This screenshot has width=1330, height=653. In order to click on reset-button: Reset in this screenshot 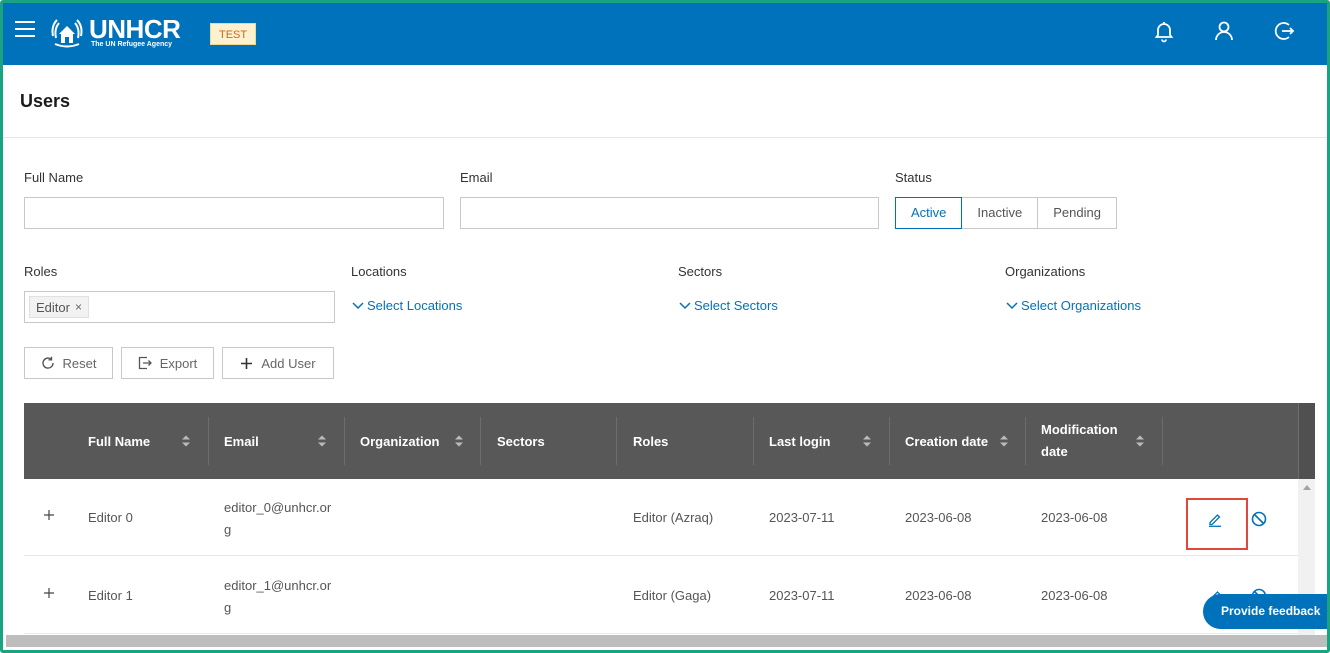, I will do `click(68, 363)`.